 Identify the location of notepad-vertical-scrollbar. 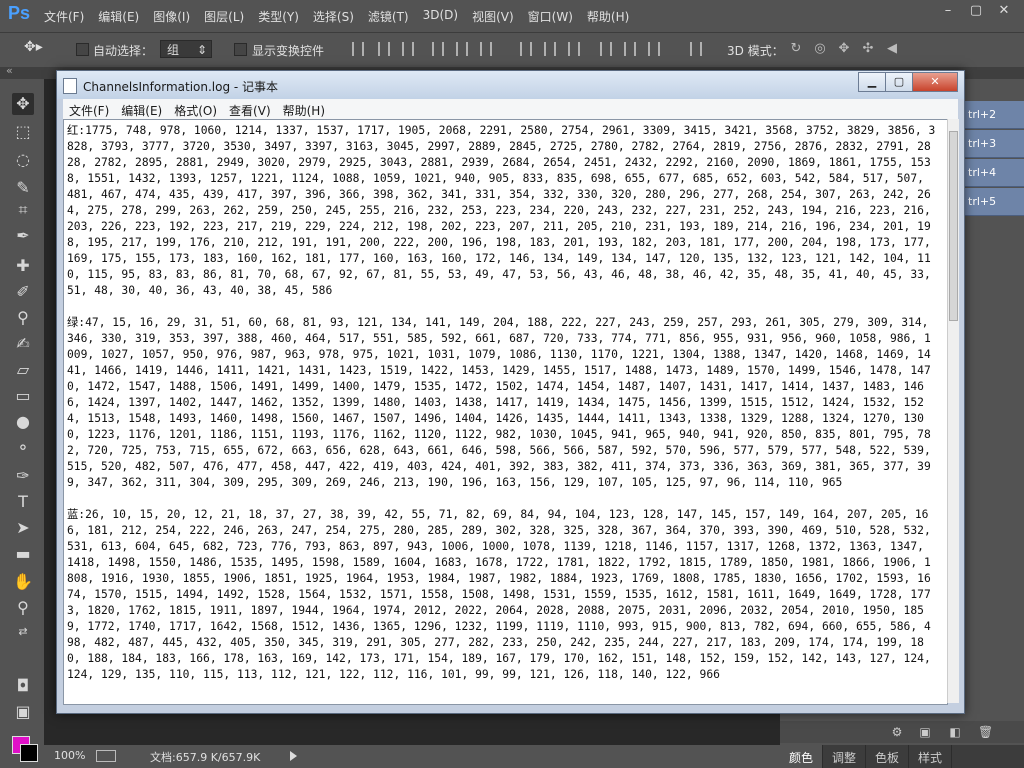
(953, 411).